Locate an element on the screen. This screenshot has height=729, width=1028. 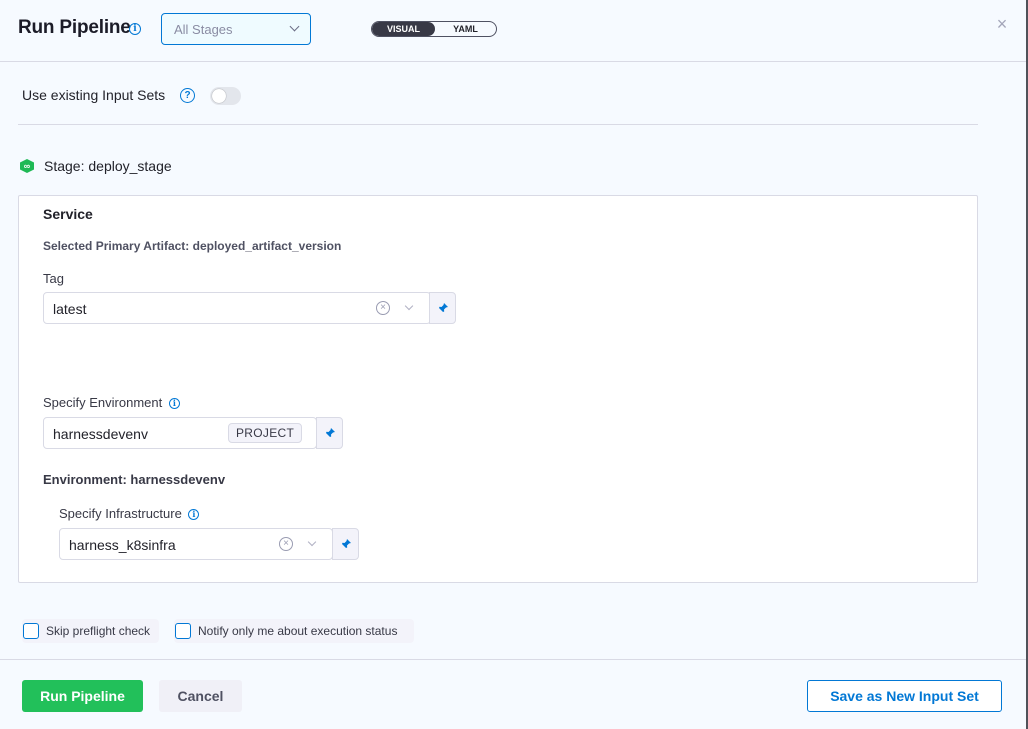
close-icon: × is located at coordinates (1002, 24).